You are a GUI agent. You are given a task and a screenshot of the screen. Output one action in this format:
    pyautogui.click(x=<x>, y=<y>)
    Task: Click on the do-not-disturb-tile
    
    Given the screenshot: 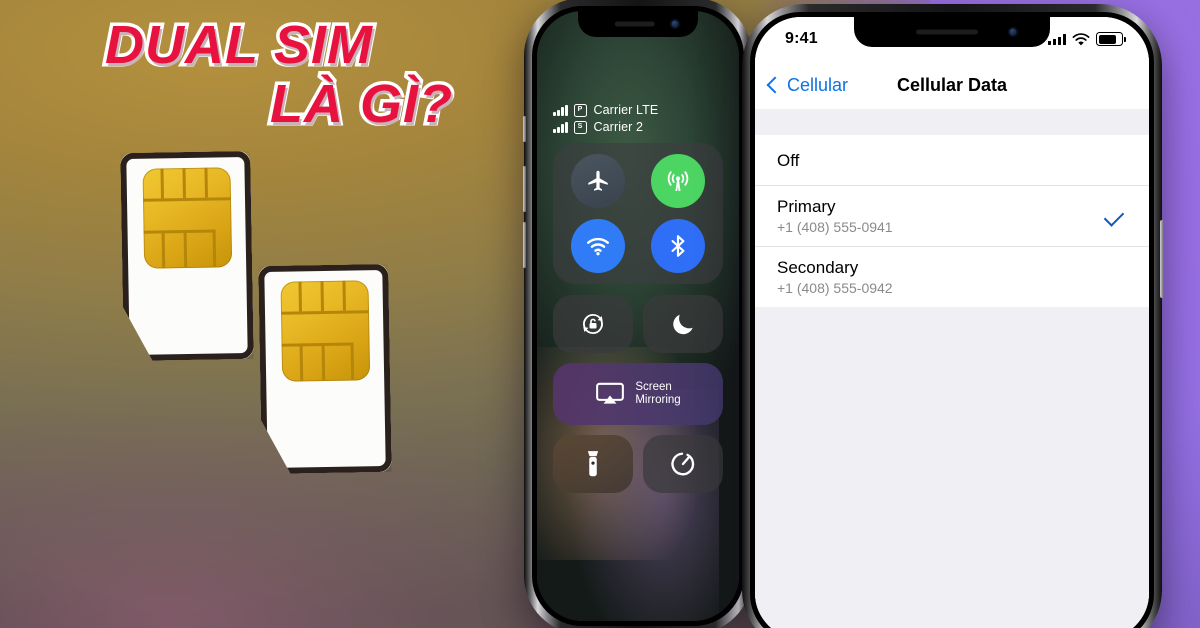 What is the action you would take?
    pyautogui.click(x=683, y=324)
    